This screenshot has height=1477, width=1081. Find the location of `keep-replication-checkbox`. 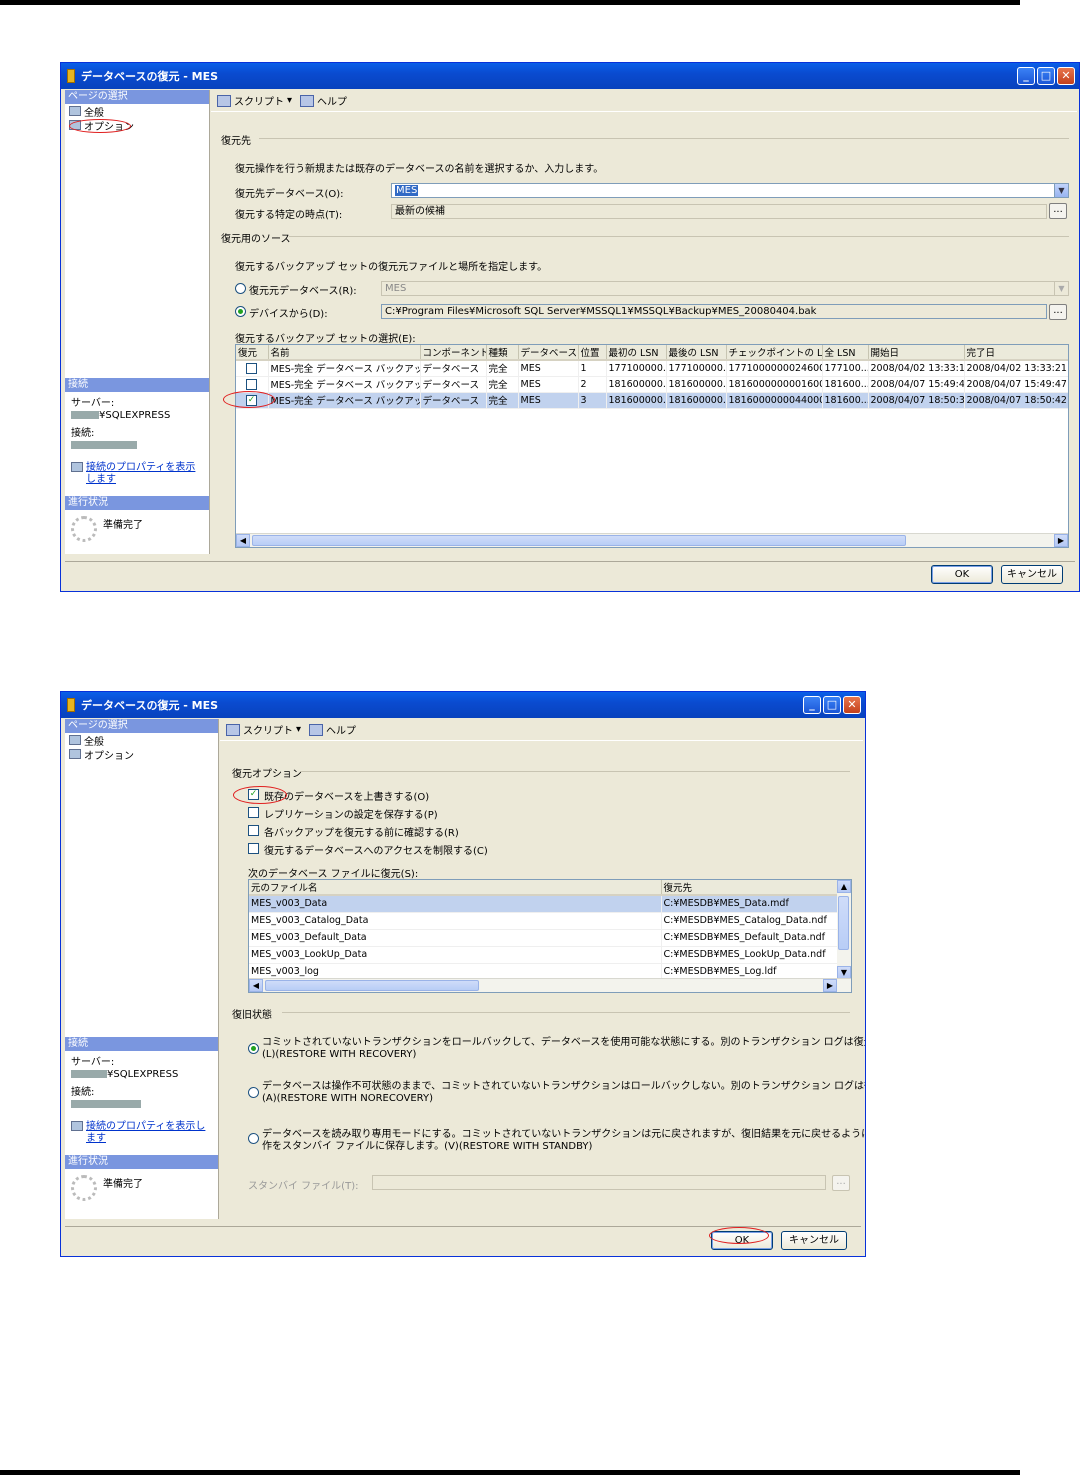

keep-replication-checkbox is located at coordinates (253, 812).